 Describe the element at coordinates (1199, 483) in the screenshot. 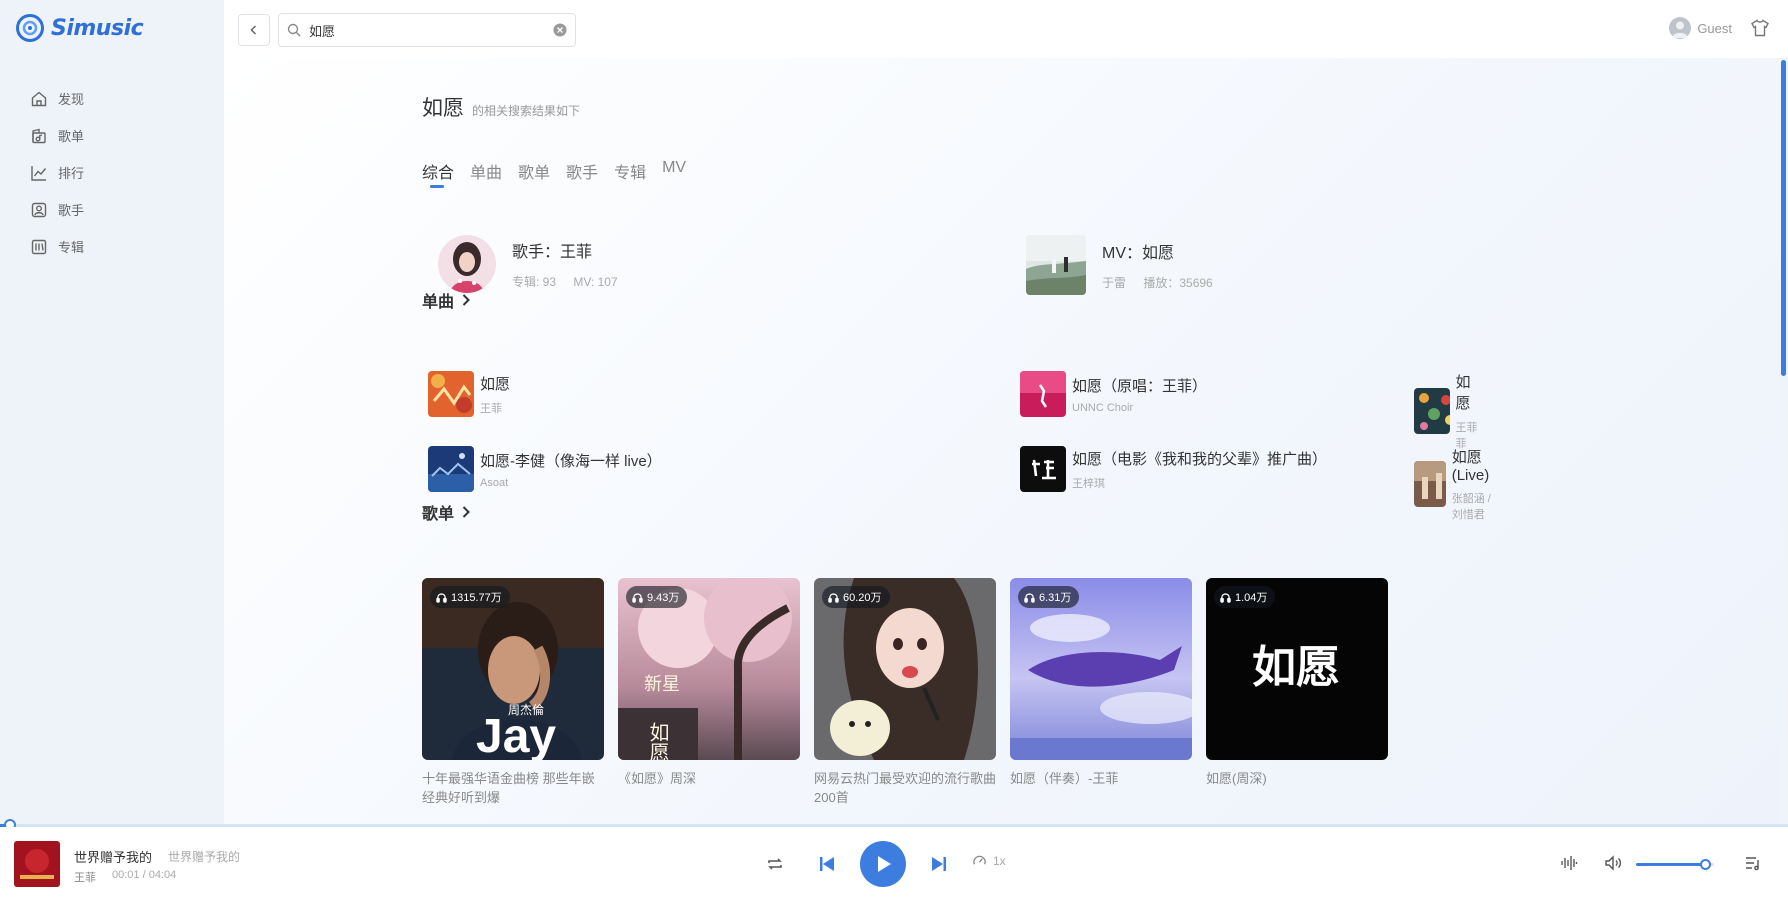

I see `song-artist: 王梓琪` at that location.